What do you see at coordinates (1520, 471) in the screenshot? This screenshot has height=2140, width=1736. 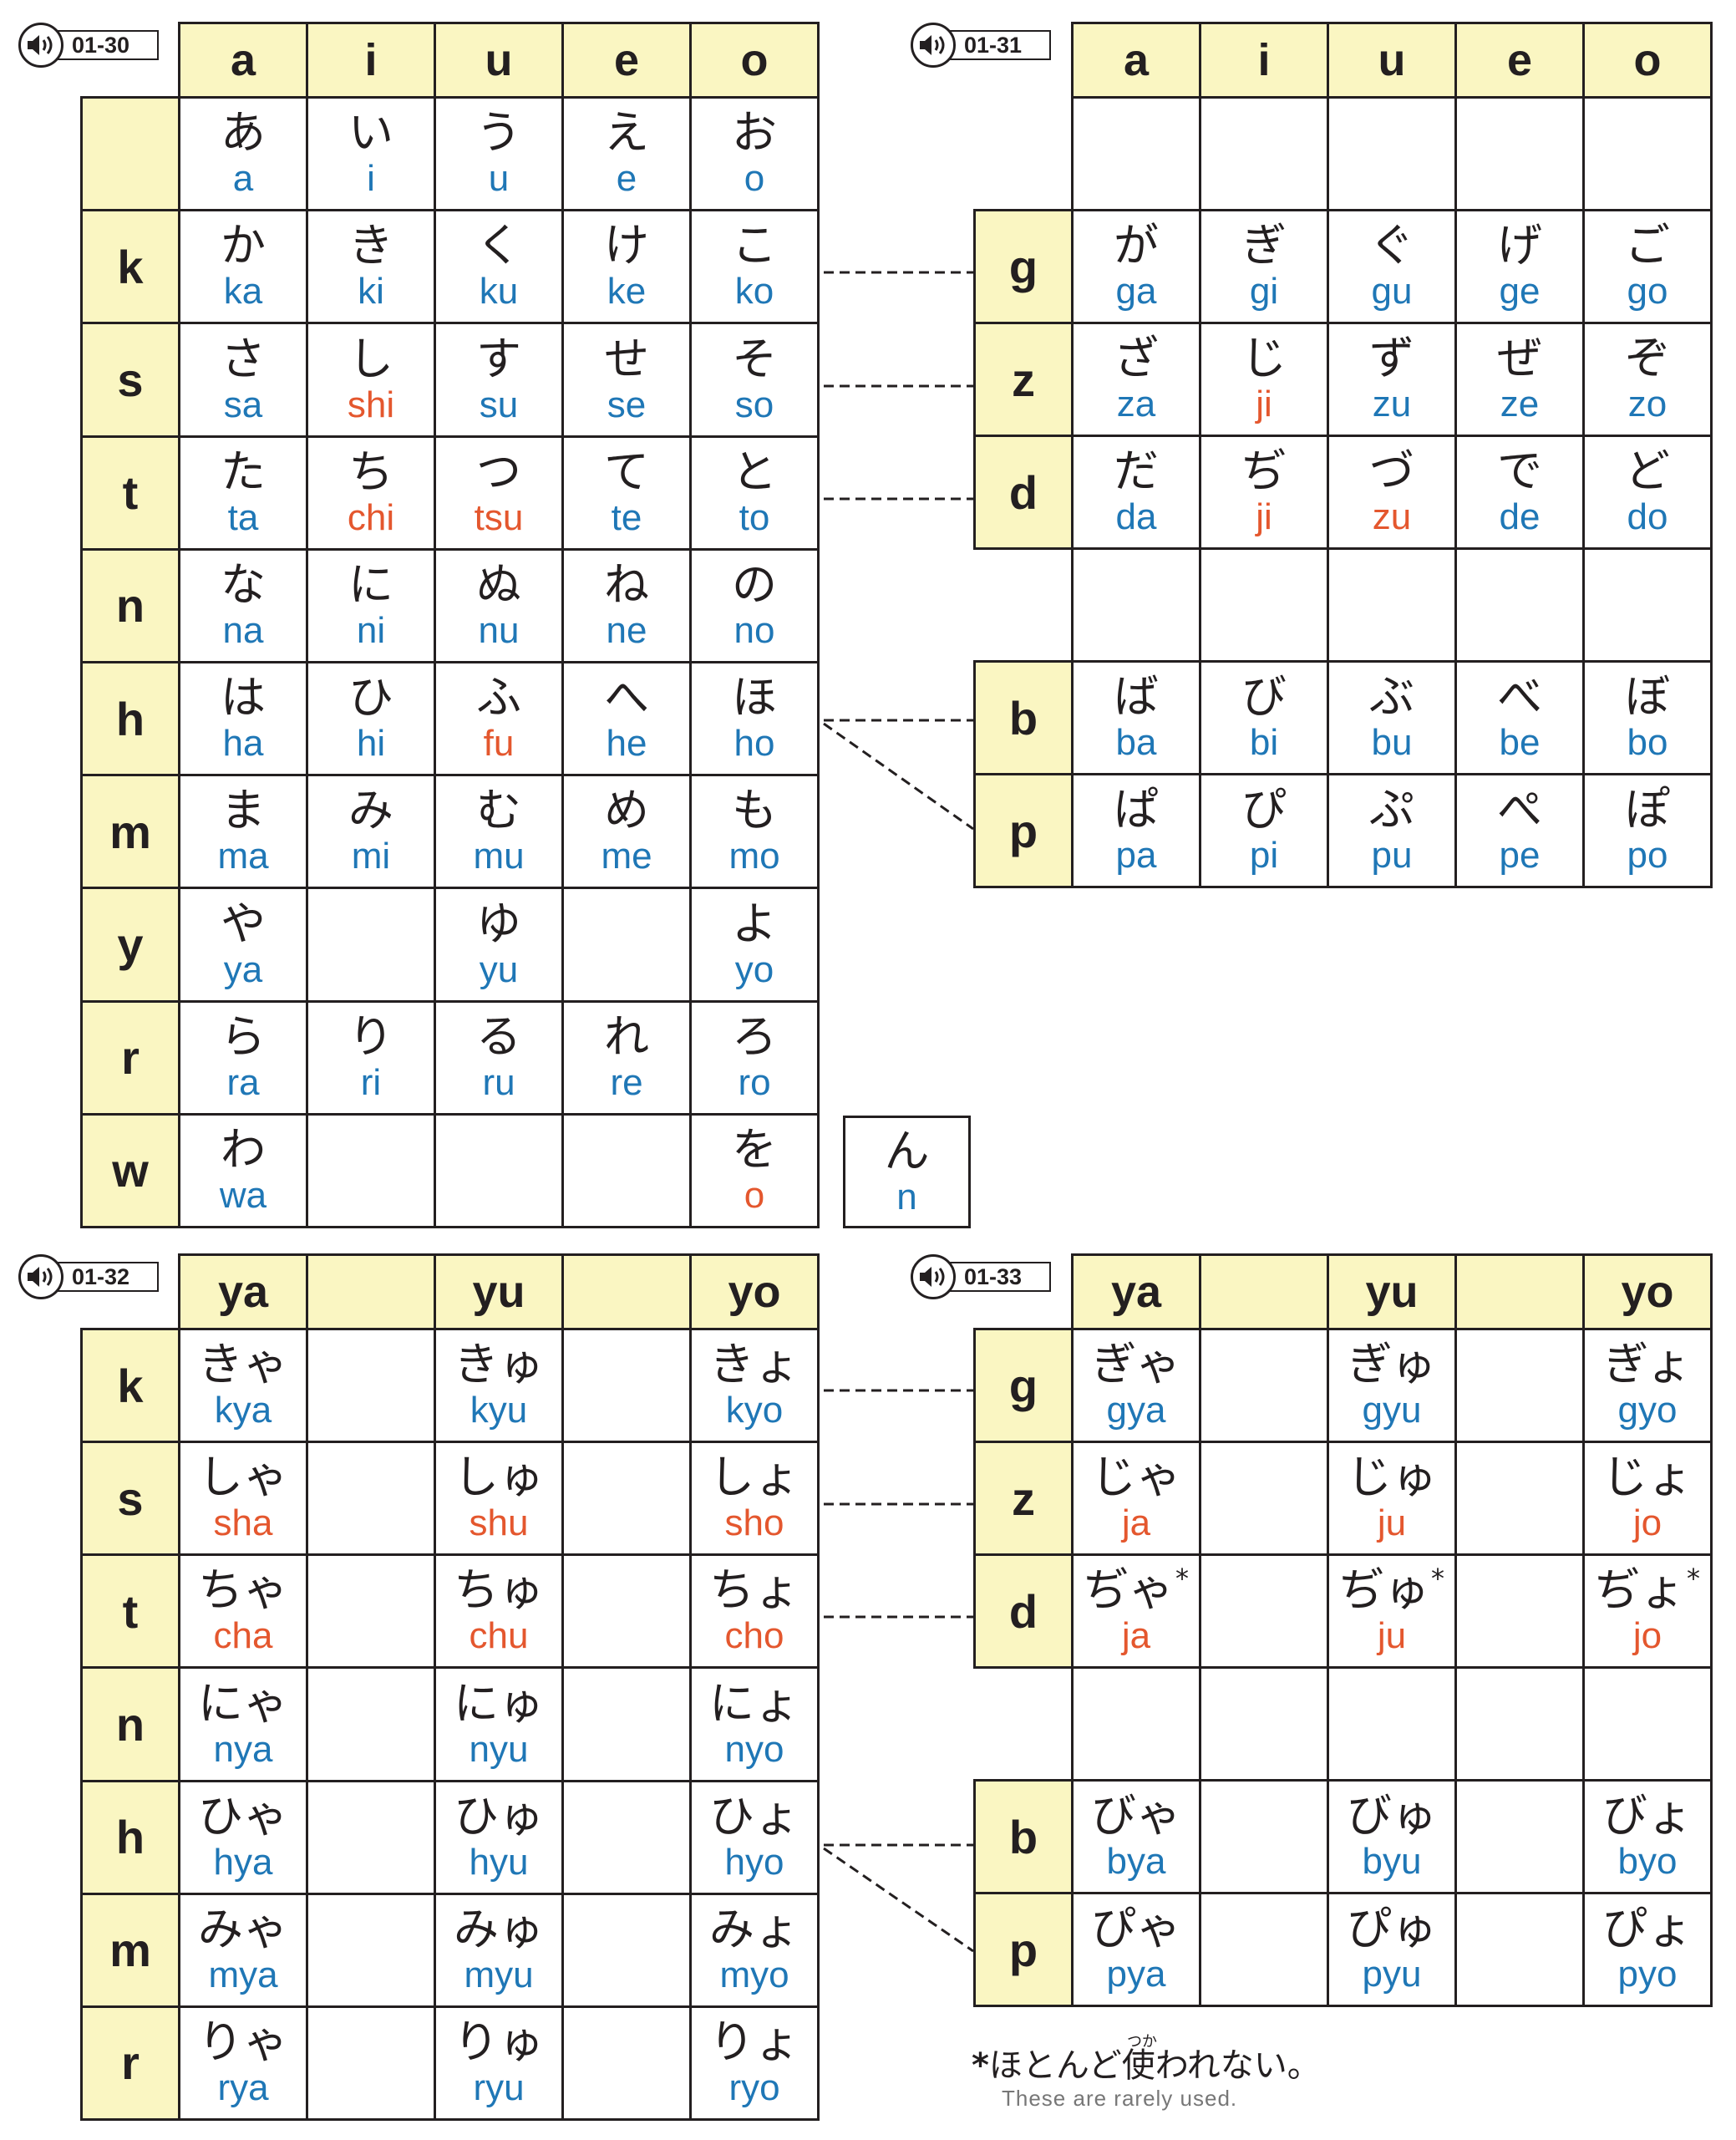 I see `kana: で` at bounding box center [1520, 471].